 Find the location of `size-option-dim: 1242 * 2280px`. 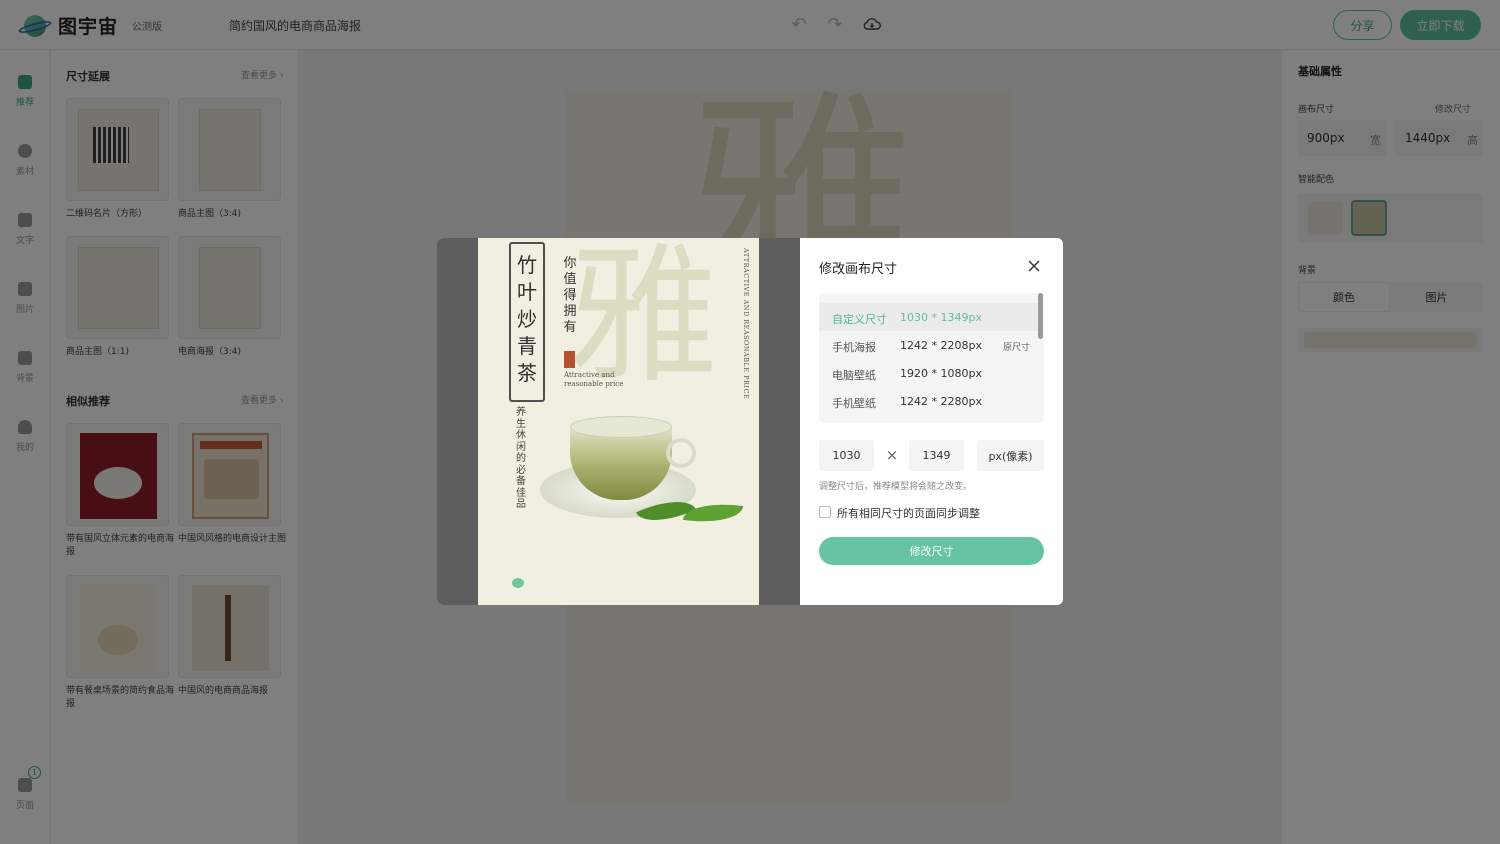

size-option-dim: 1242 * 2280px is located at coordinates (941, 401).